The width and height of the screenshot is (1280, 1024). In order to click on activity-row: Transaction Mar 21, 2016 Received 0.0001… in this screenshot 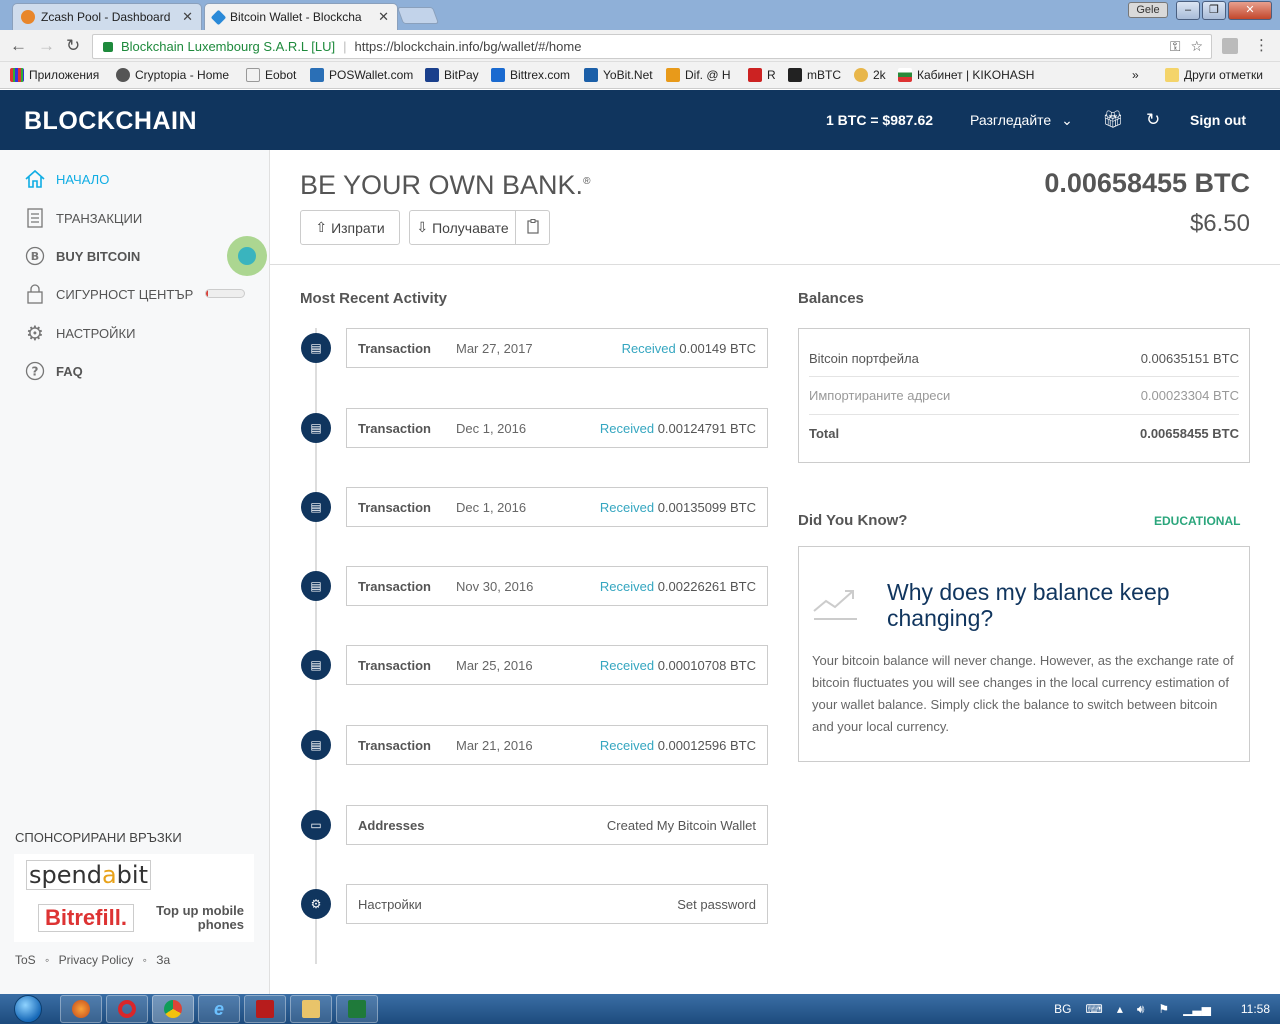, I will do `click(557, 745)`.